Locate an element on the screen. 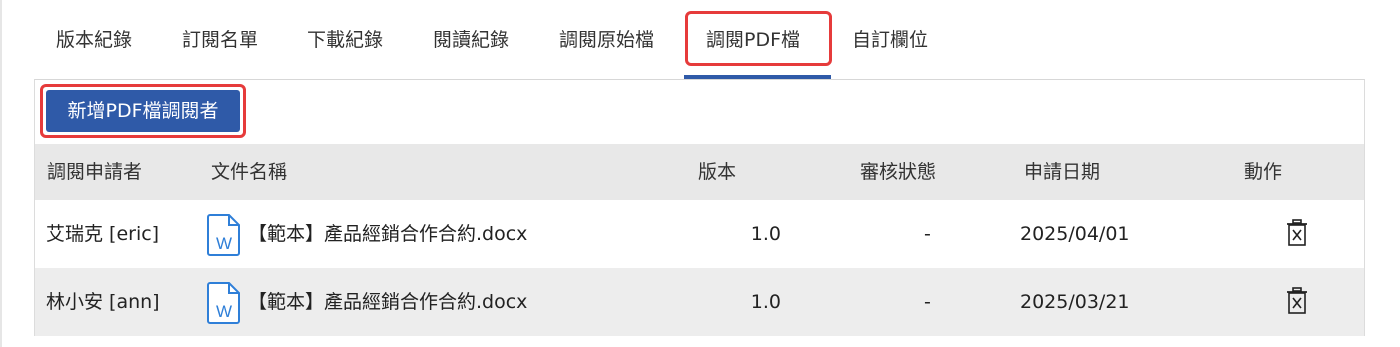  column-version: 版本 is located at coordinates (717, 172).